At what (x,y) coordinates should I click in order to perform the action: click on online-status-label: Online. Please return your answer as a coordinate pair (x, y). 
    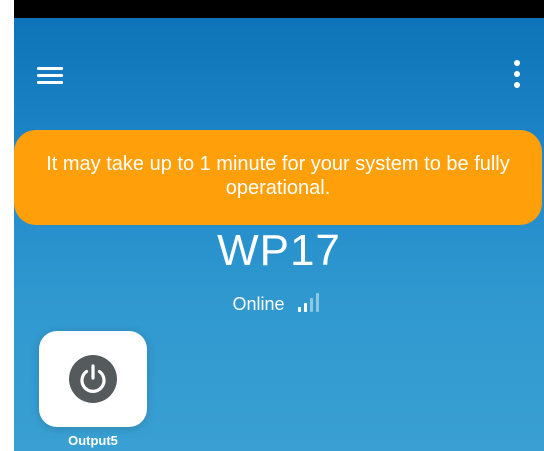
    Looking at the image, I should click on (258, 304).